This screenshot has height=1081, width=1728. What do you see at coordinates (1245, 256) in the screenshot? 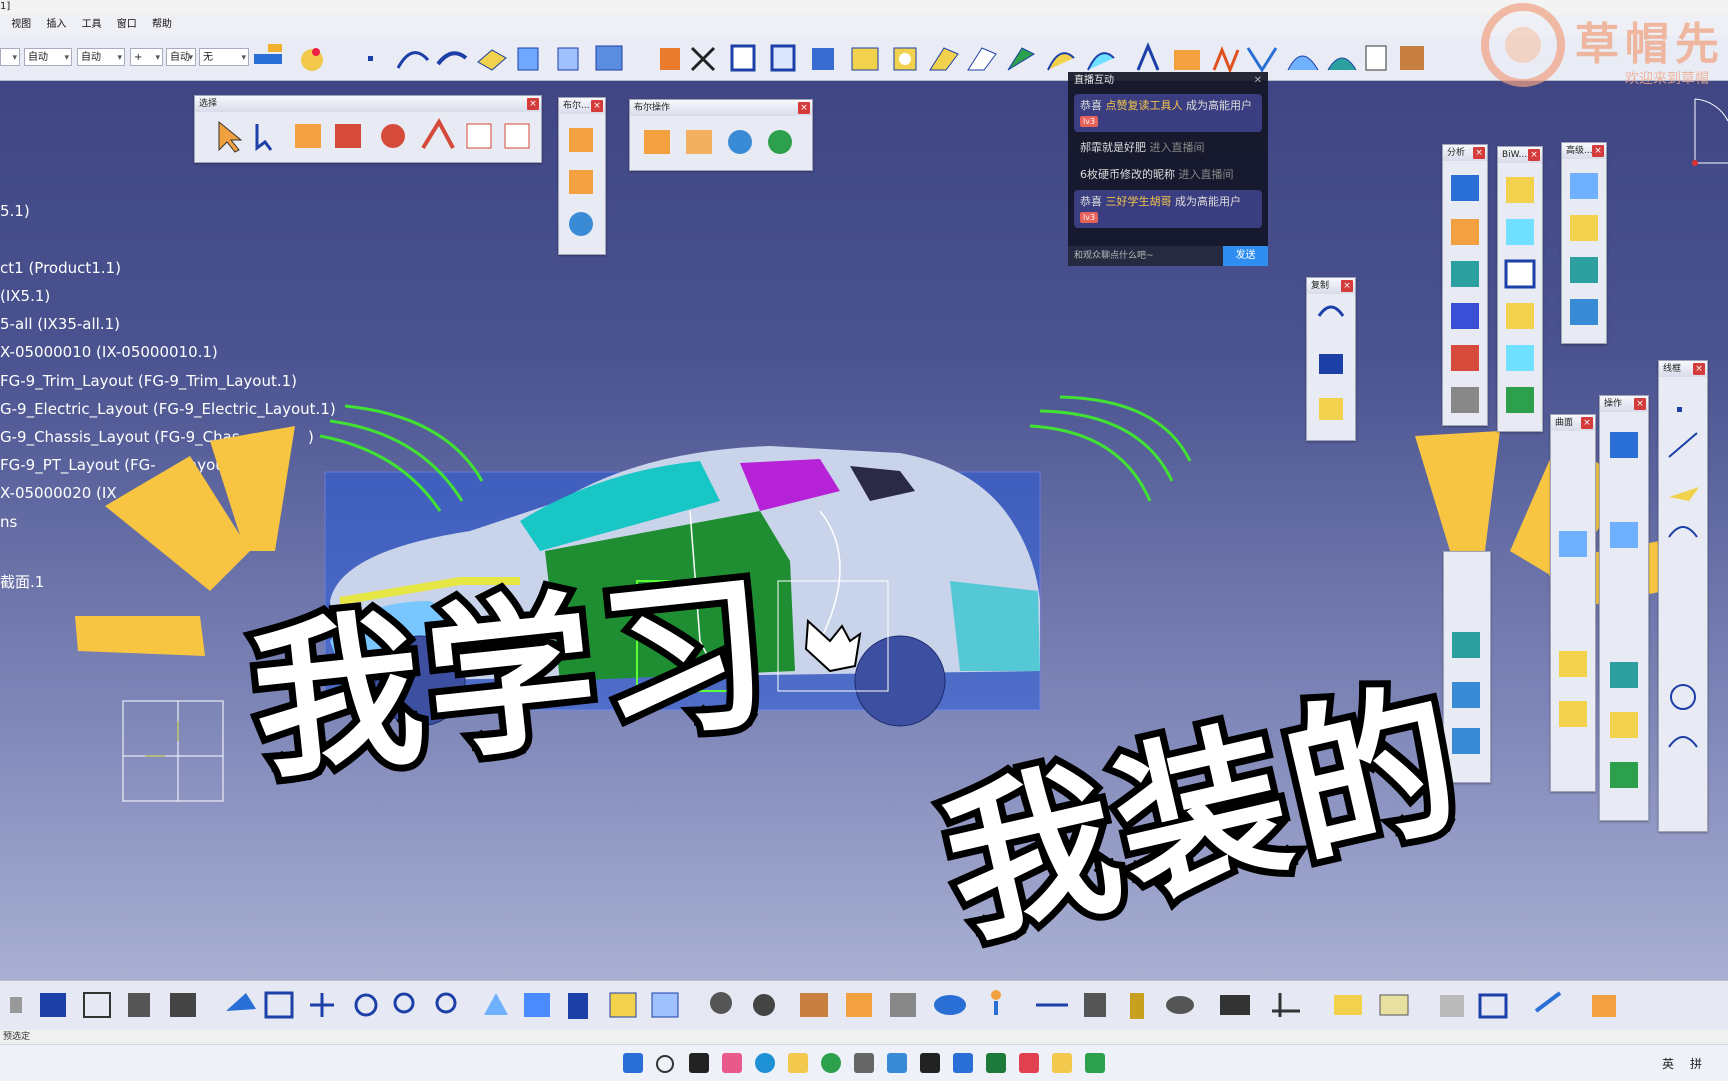
I see `chat-send-button: 发送` at bounding box center [1245, 256].